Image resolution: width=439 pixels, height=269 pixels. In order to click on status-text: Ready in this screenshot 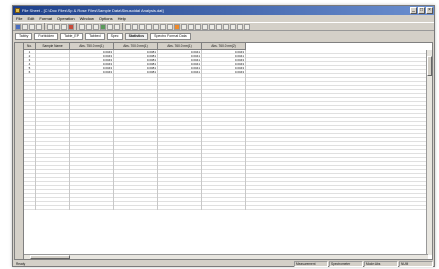, I will do `click(21, 263)`.